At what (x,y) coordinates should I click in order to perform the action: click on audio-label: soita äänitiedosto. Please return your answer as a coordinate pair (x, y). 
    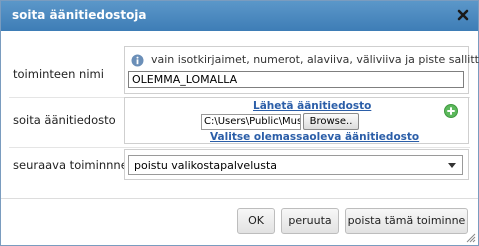
    Looking at the image, I should click on (64, 120).